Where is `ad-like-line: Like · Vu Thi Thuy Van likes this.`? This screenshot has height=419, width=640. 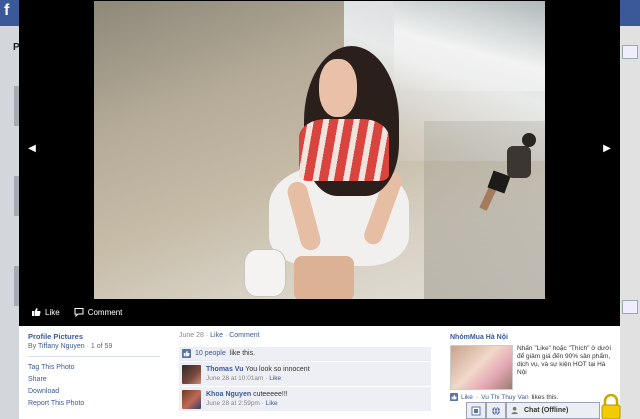 ad-like-line: Like · Vu Thi Thuy Van likes this. is located at coordinates (504, 397).